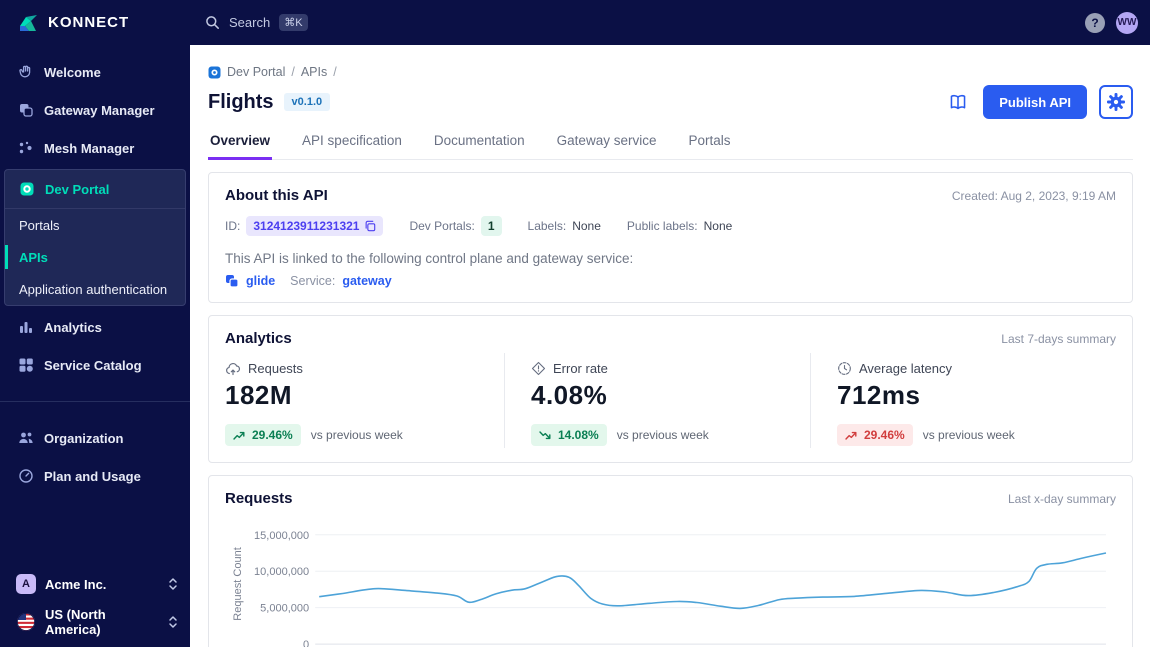  I want to click on search-icon, so click(212, 22).